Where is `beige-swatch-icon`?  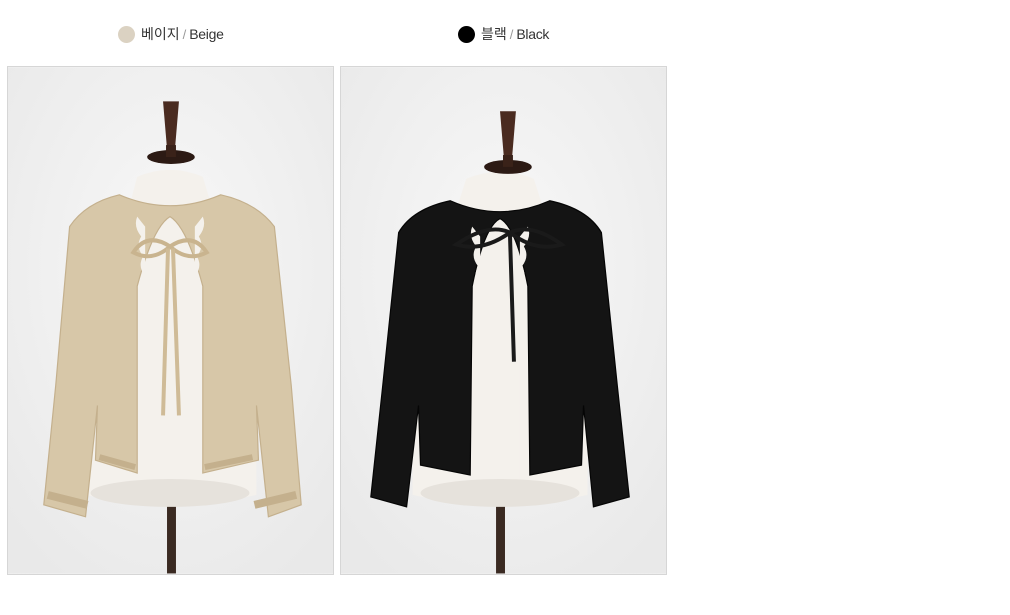
beige-swatch-icon is located at coordinates (126, 34).